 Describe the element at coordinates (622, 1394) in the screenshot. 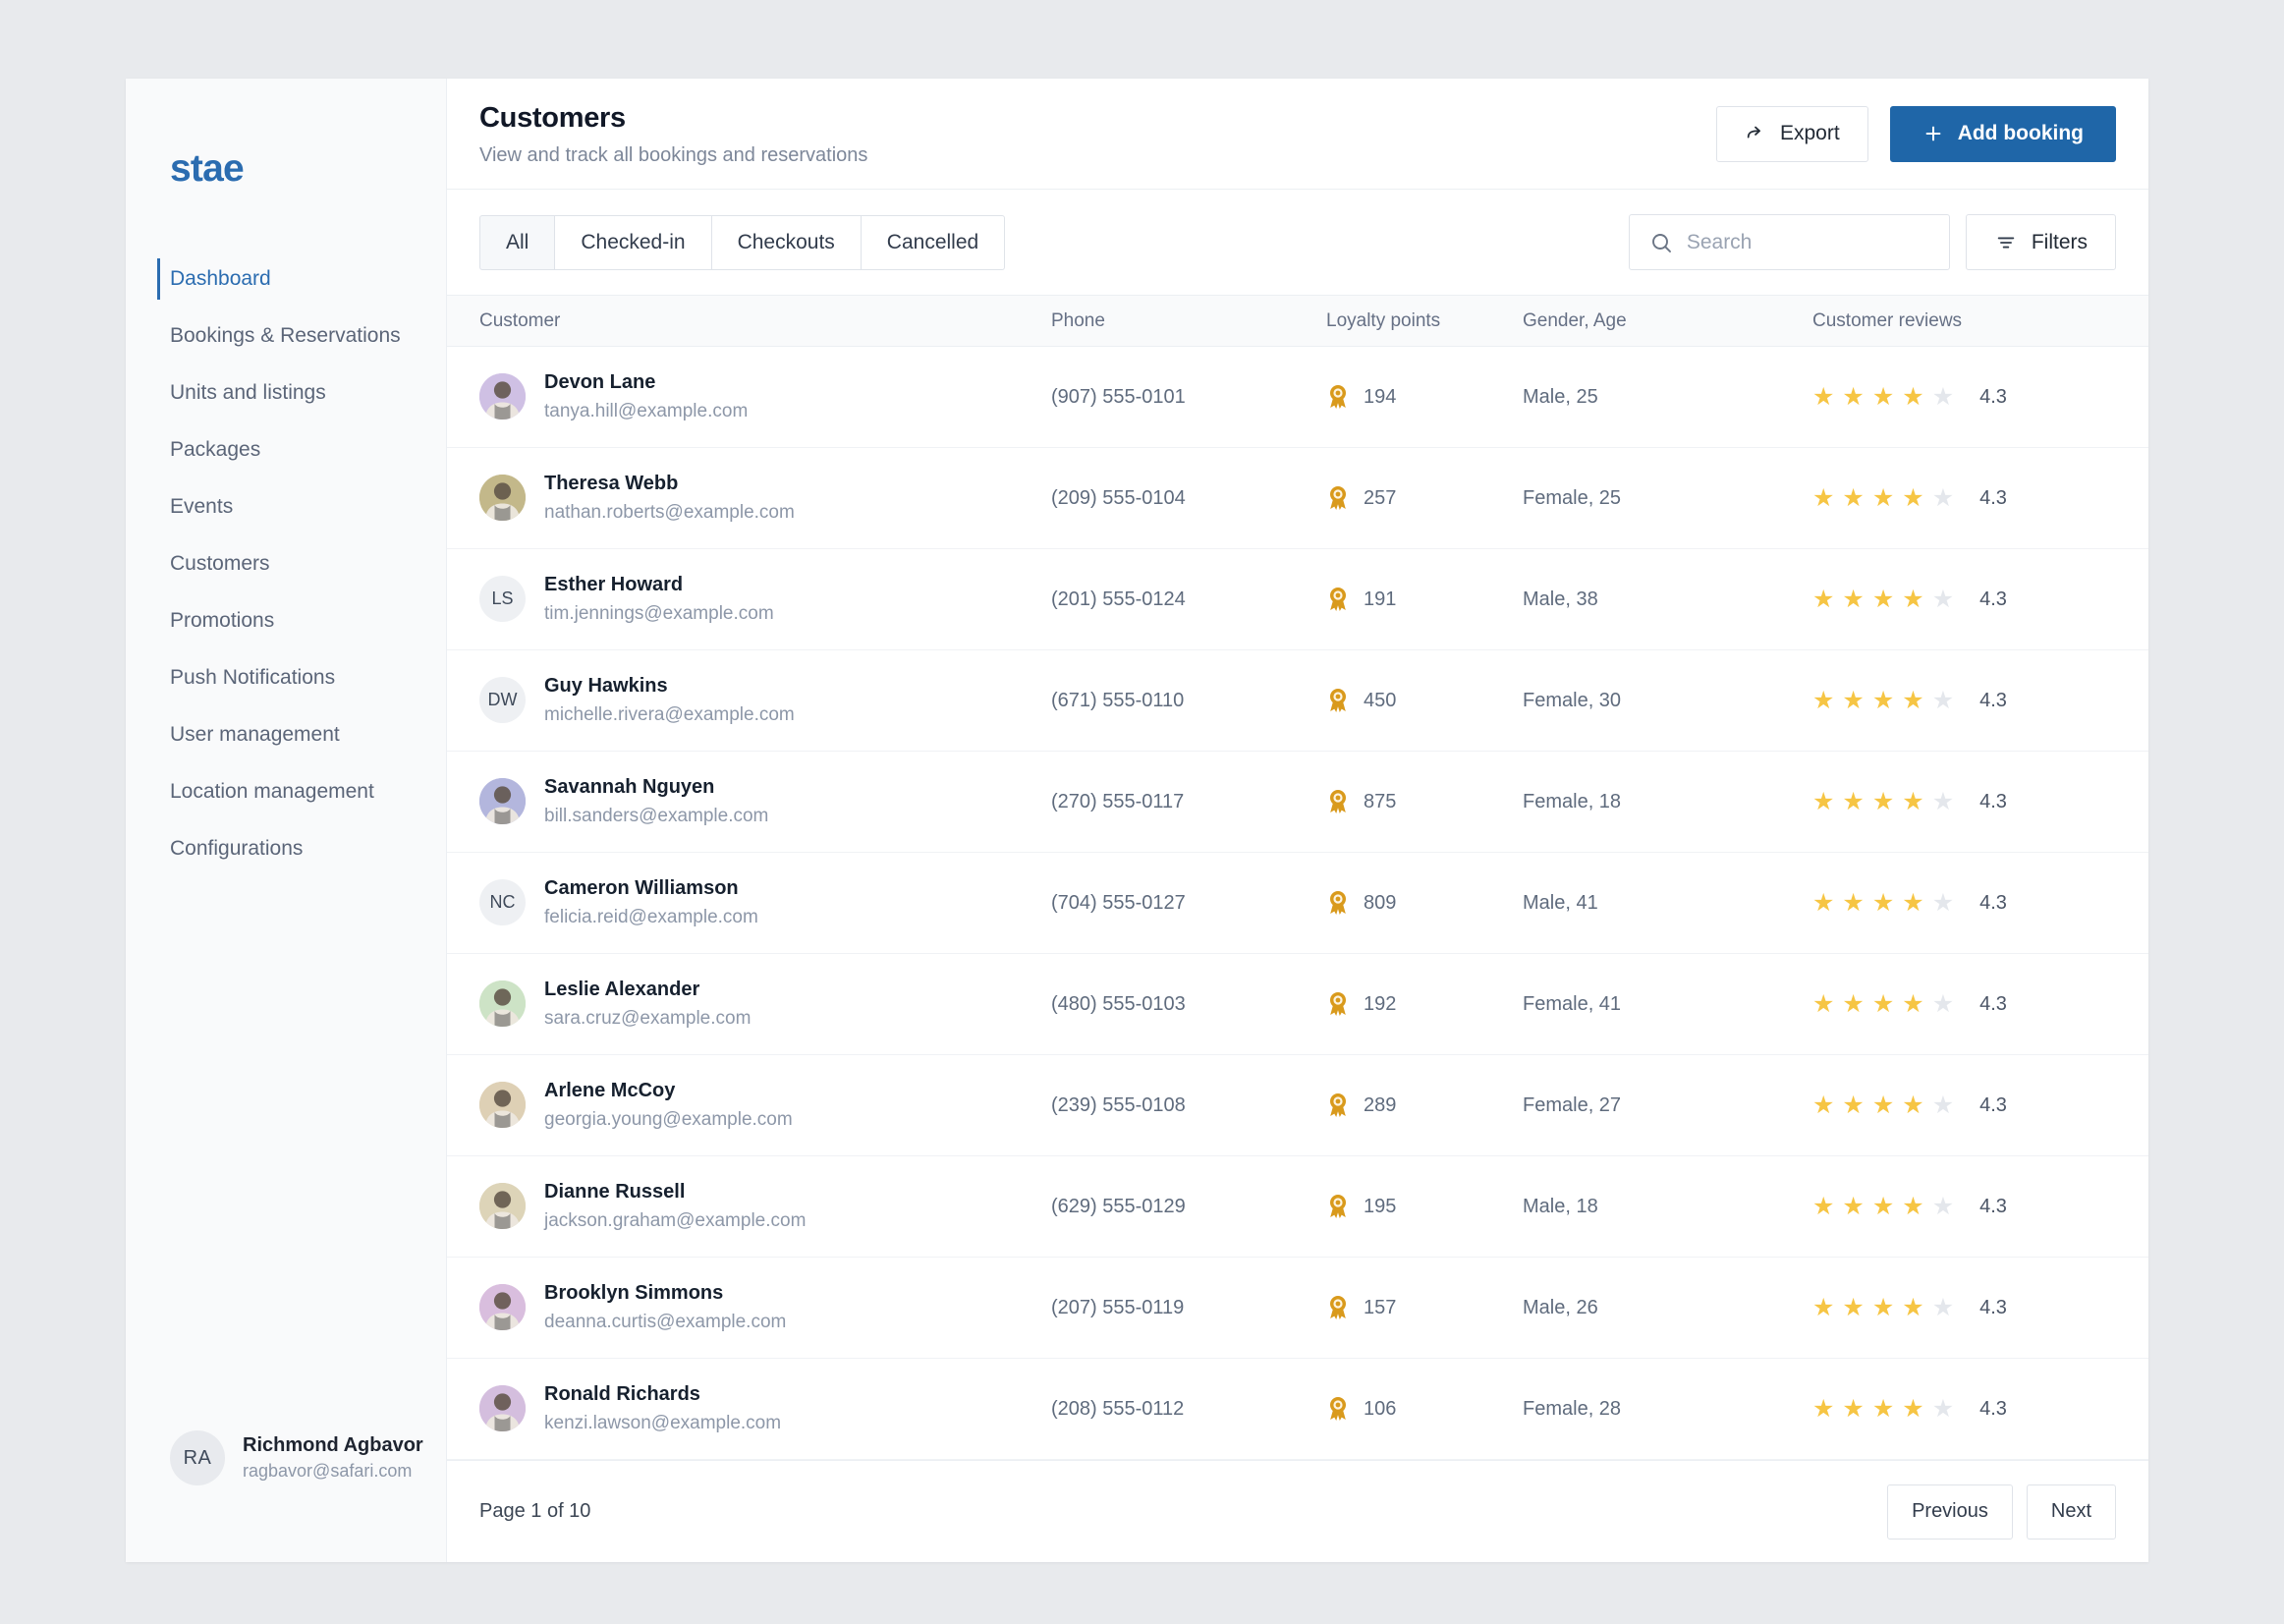

I see `customer-name: Ronald Richards` at that location.